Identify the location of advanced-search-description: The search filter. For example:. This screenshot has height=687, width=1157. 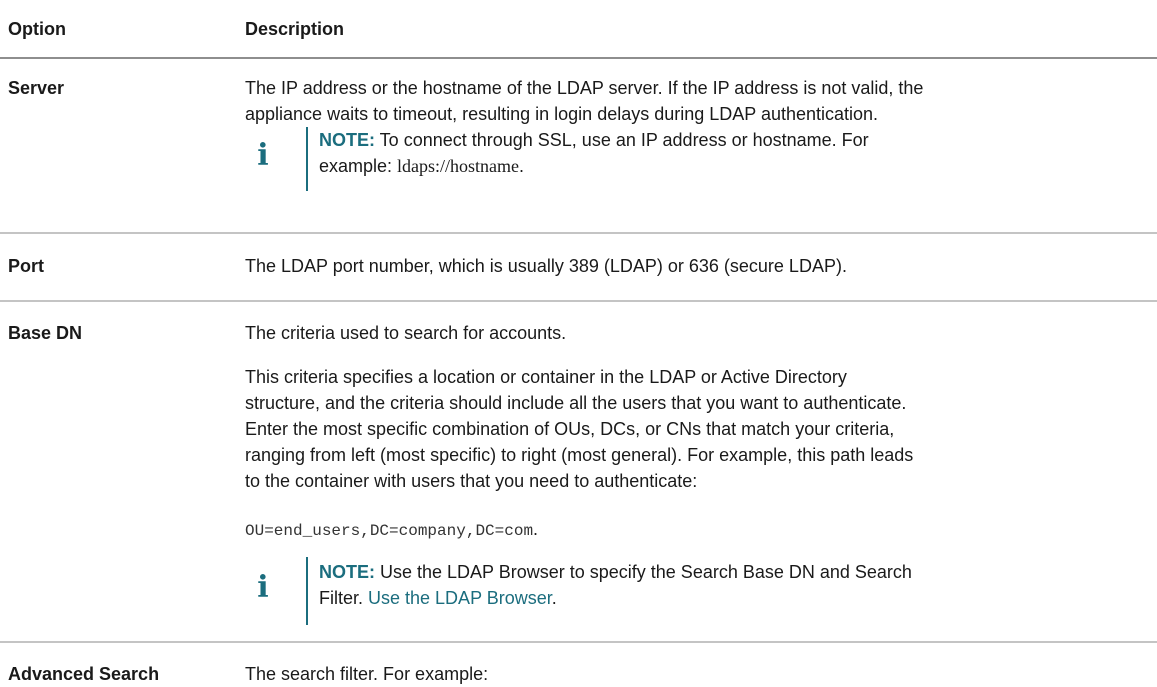
(367, 674).